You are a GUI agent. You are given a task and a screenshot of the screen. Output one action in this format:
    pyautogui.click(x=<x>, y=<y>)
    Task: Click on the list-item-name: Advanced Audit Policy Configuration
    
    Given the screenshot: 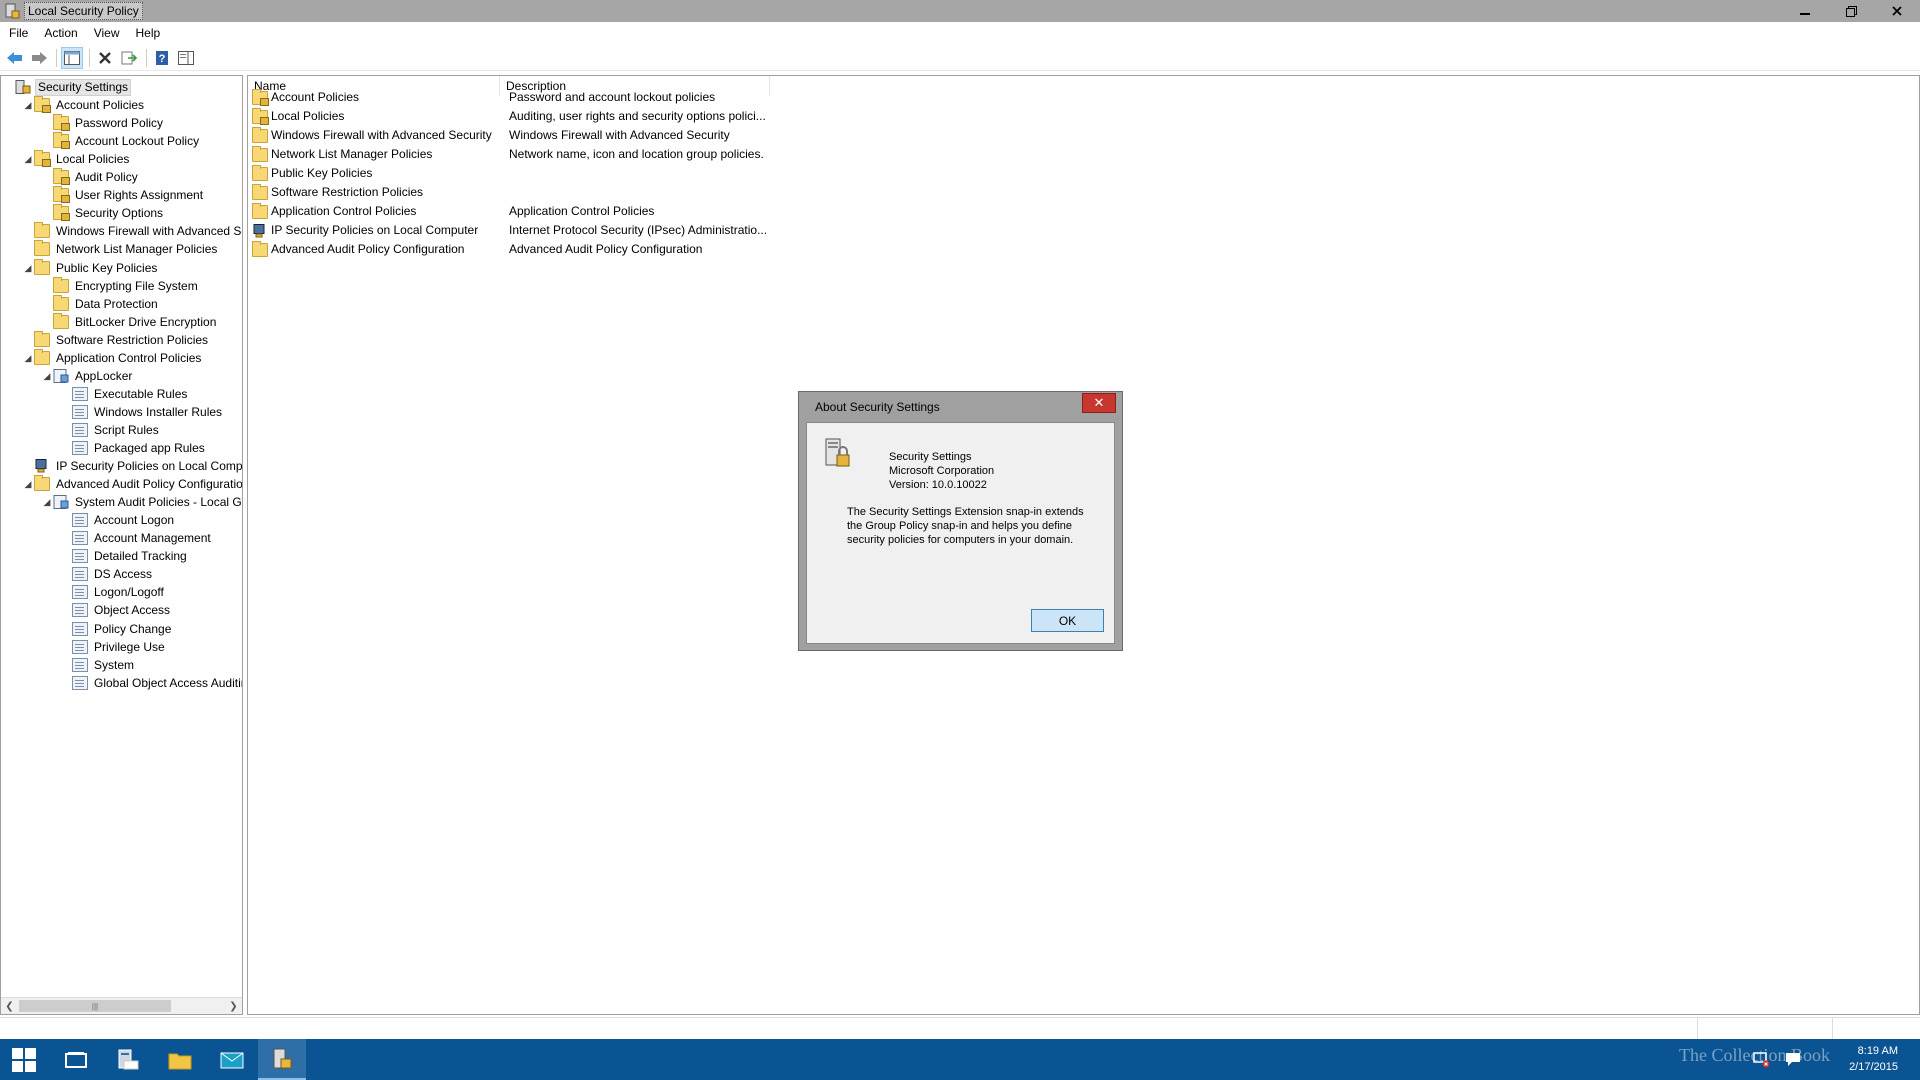 What is the action you would take?
    pyautogui.click(x=368, y=249)
    